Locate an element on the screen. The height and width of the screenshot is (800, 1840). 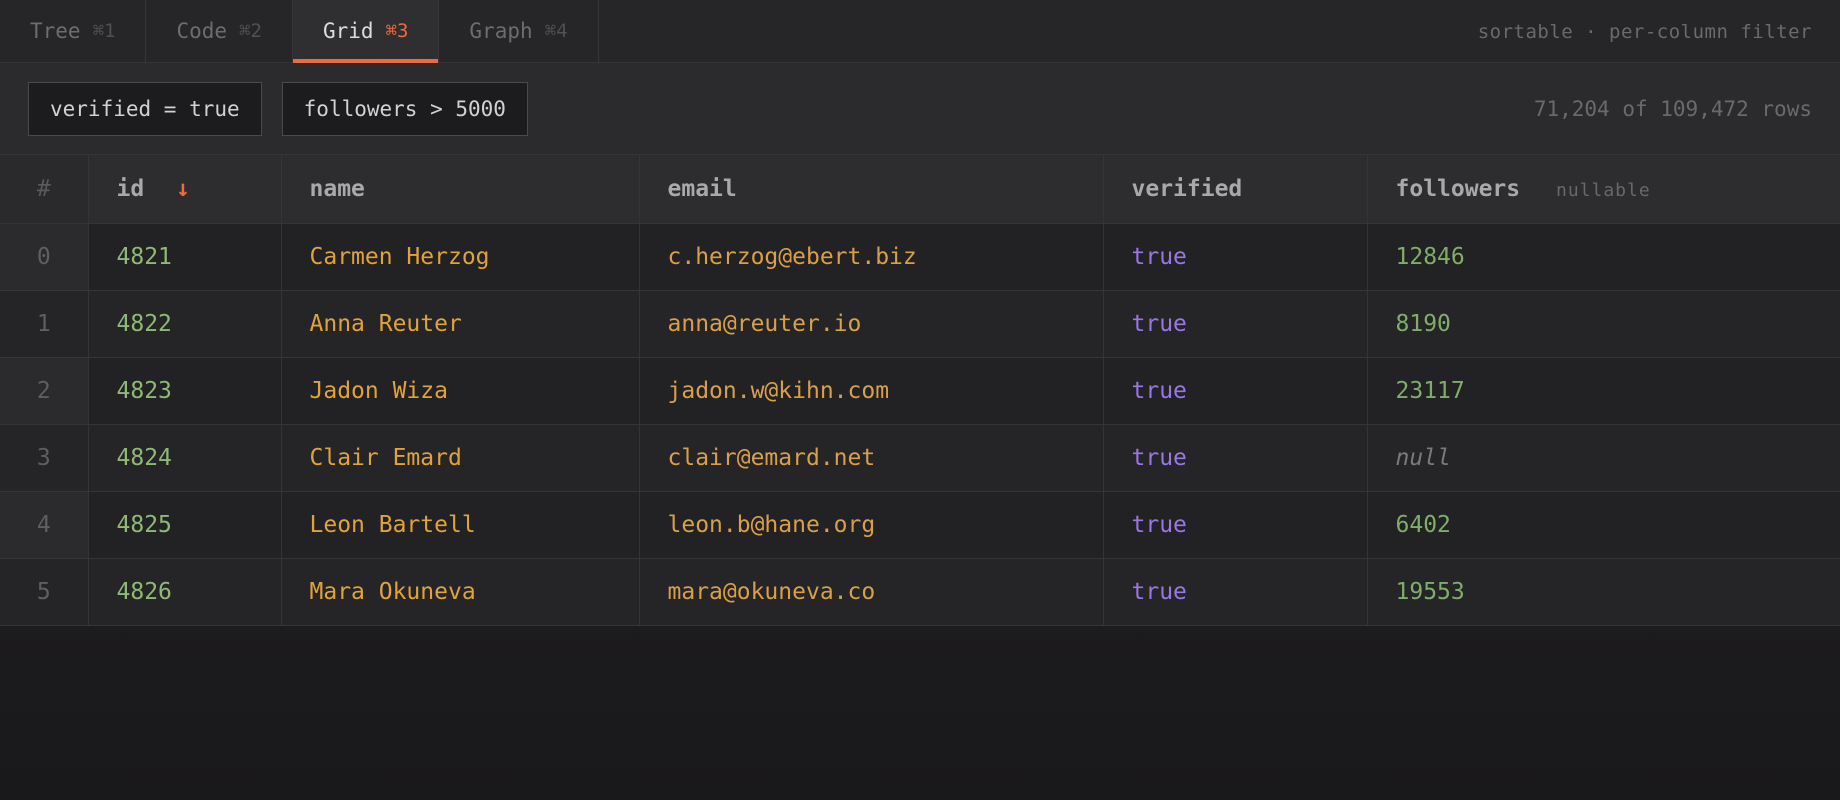
row-index: 5 is located at coordinates (44, 592).